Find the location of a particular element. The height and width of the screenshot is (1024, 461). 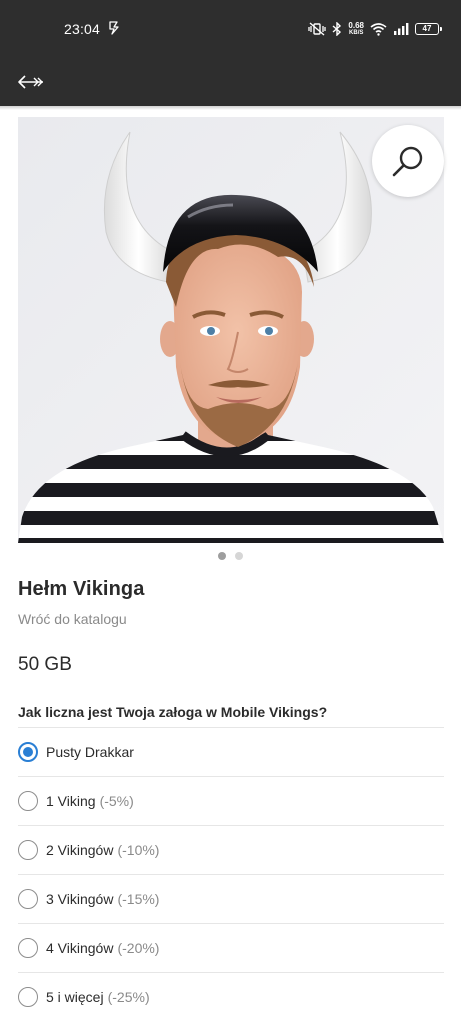

network-speed: 0.68 KB/S is located at coordinates (356, 28).